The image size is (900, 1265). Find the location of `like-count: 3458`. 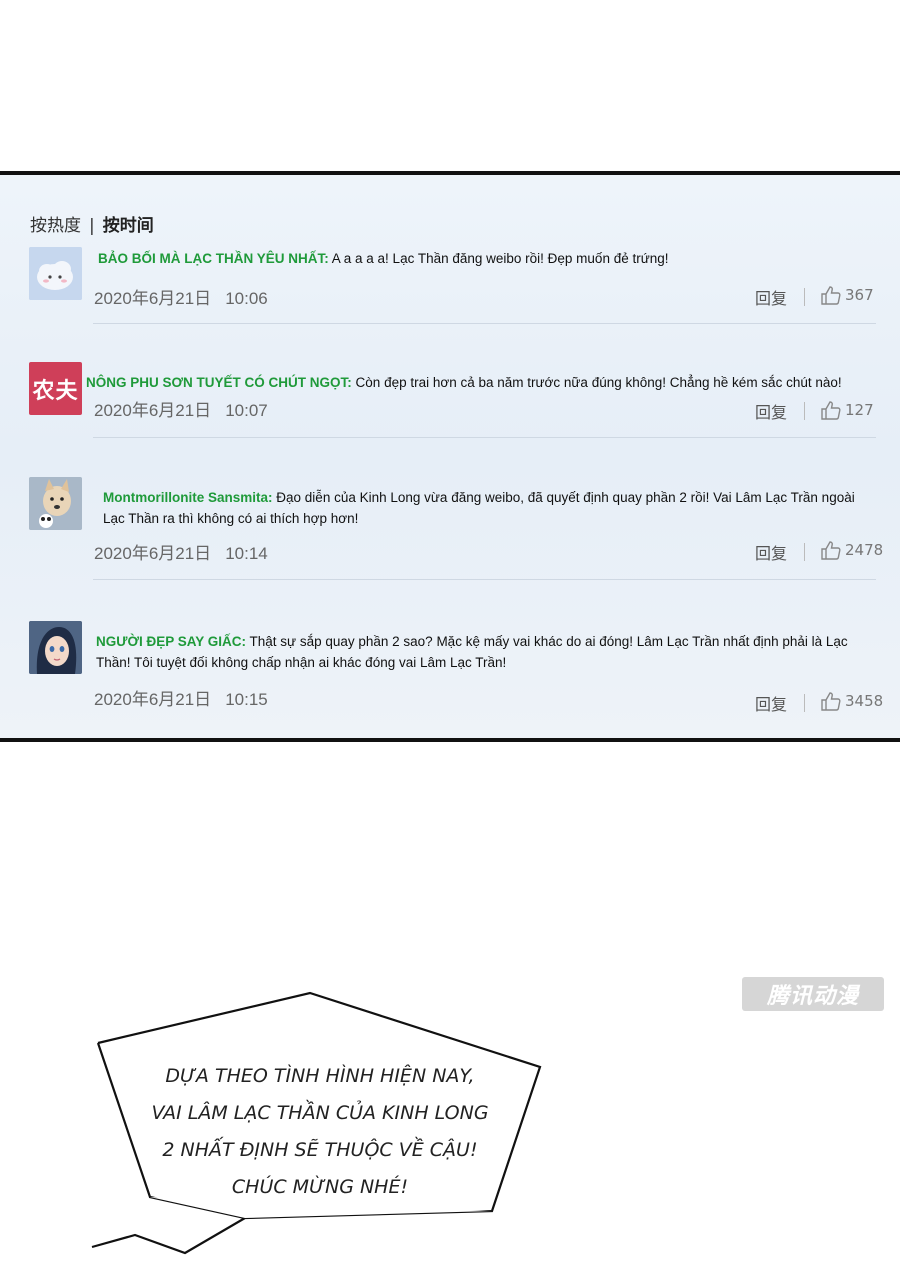

like-count: 3458 is located at coordinates (864, 701).